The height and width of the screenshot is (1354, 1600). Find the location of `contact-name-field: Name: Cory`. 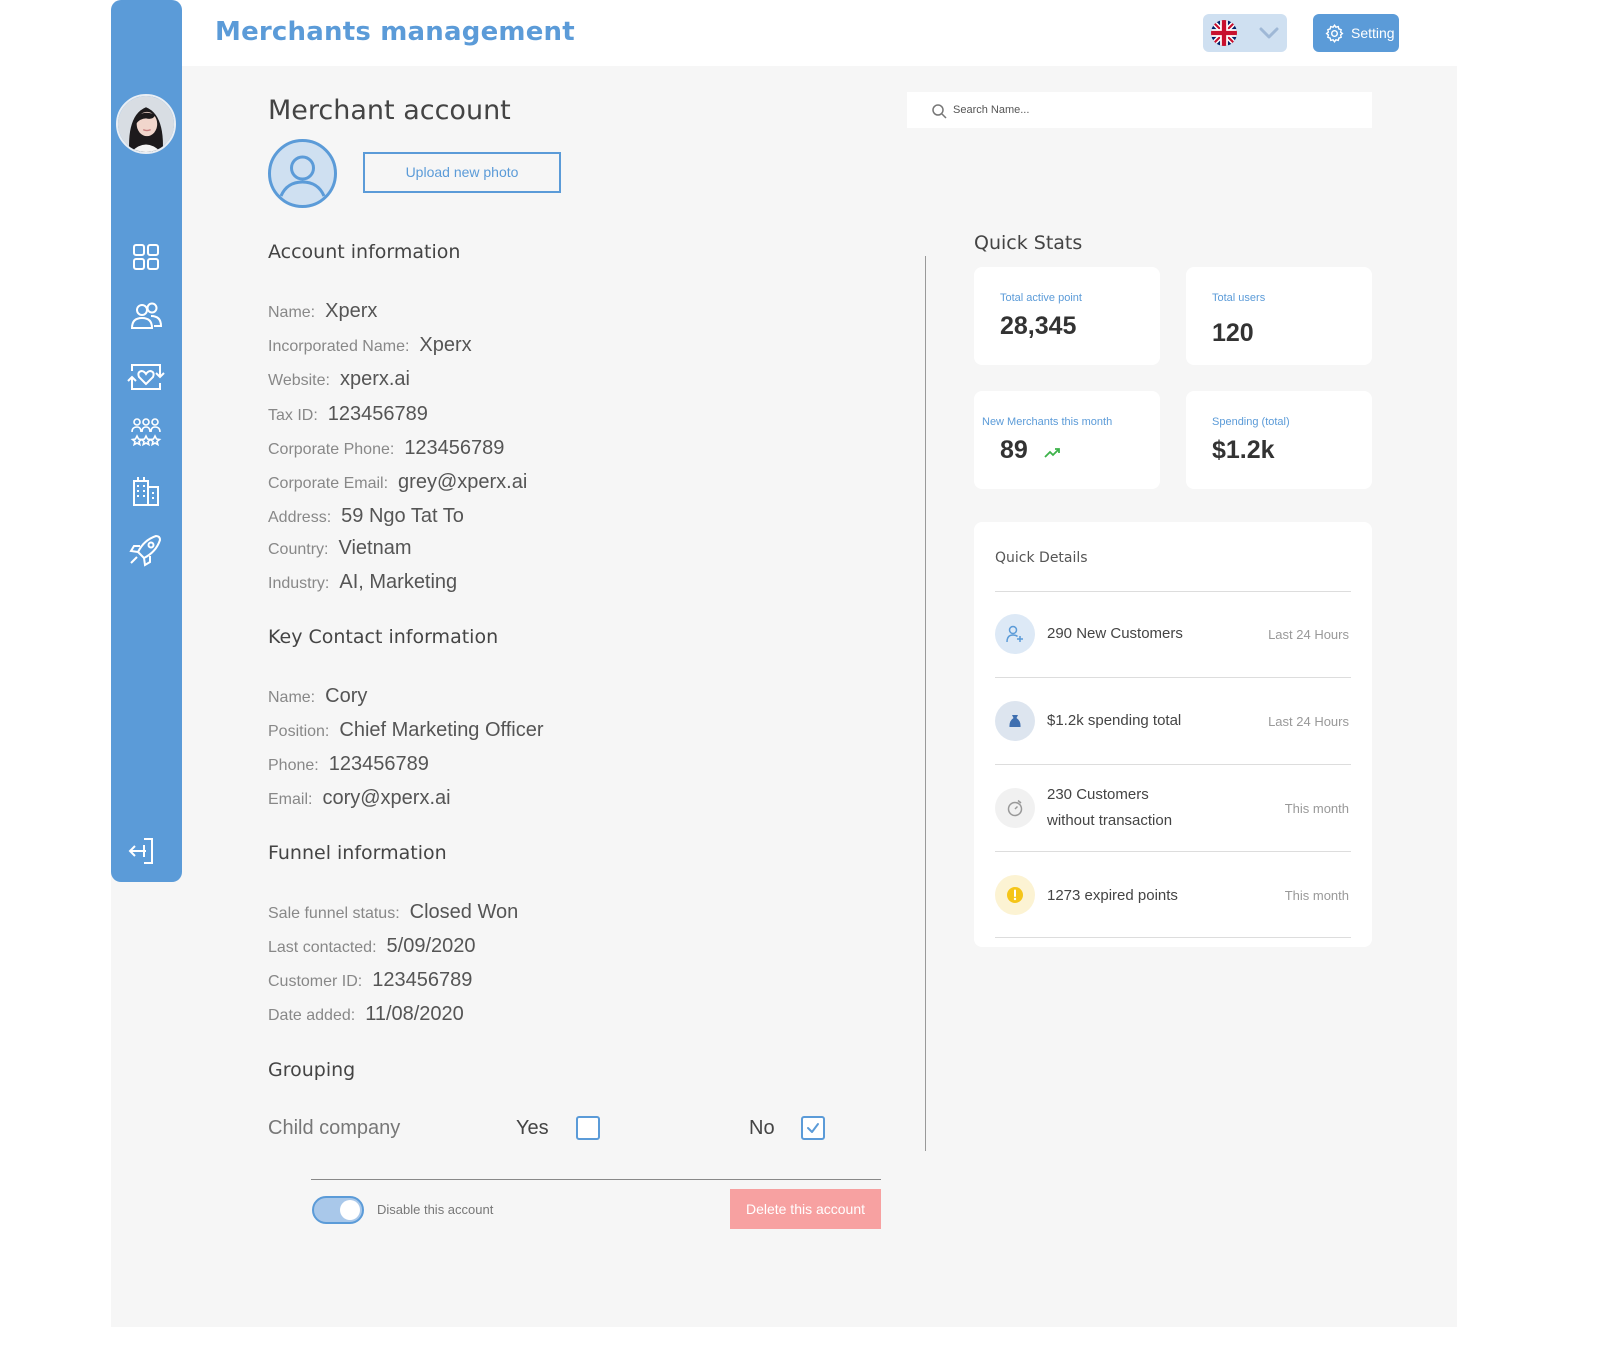

contact-name-field: Name: Cory is located at coordinates (318, 696).